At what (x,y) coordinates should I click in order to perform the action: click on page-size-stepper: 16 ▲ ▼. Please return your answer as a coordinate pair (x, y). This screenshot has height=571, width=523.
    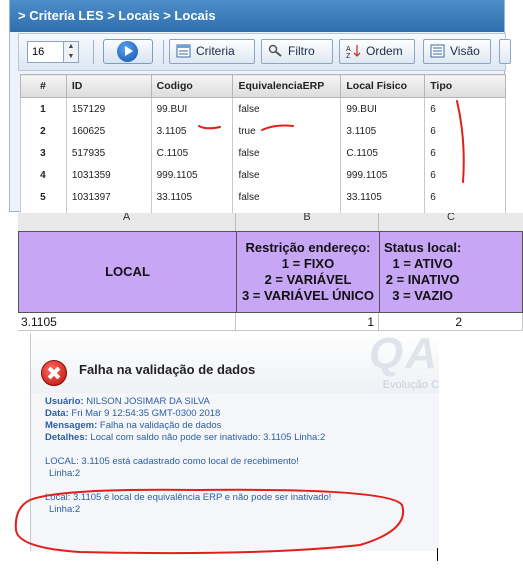
    Looking at the image, I should click on (53, 52).